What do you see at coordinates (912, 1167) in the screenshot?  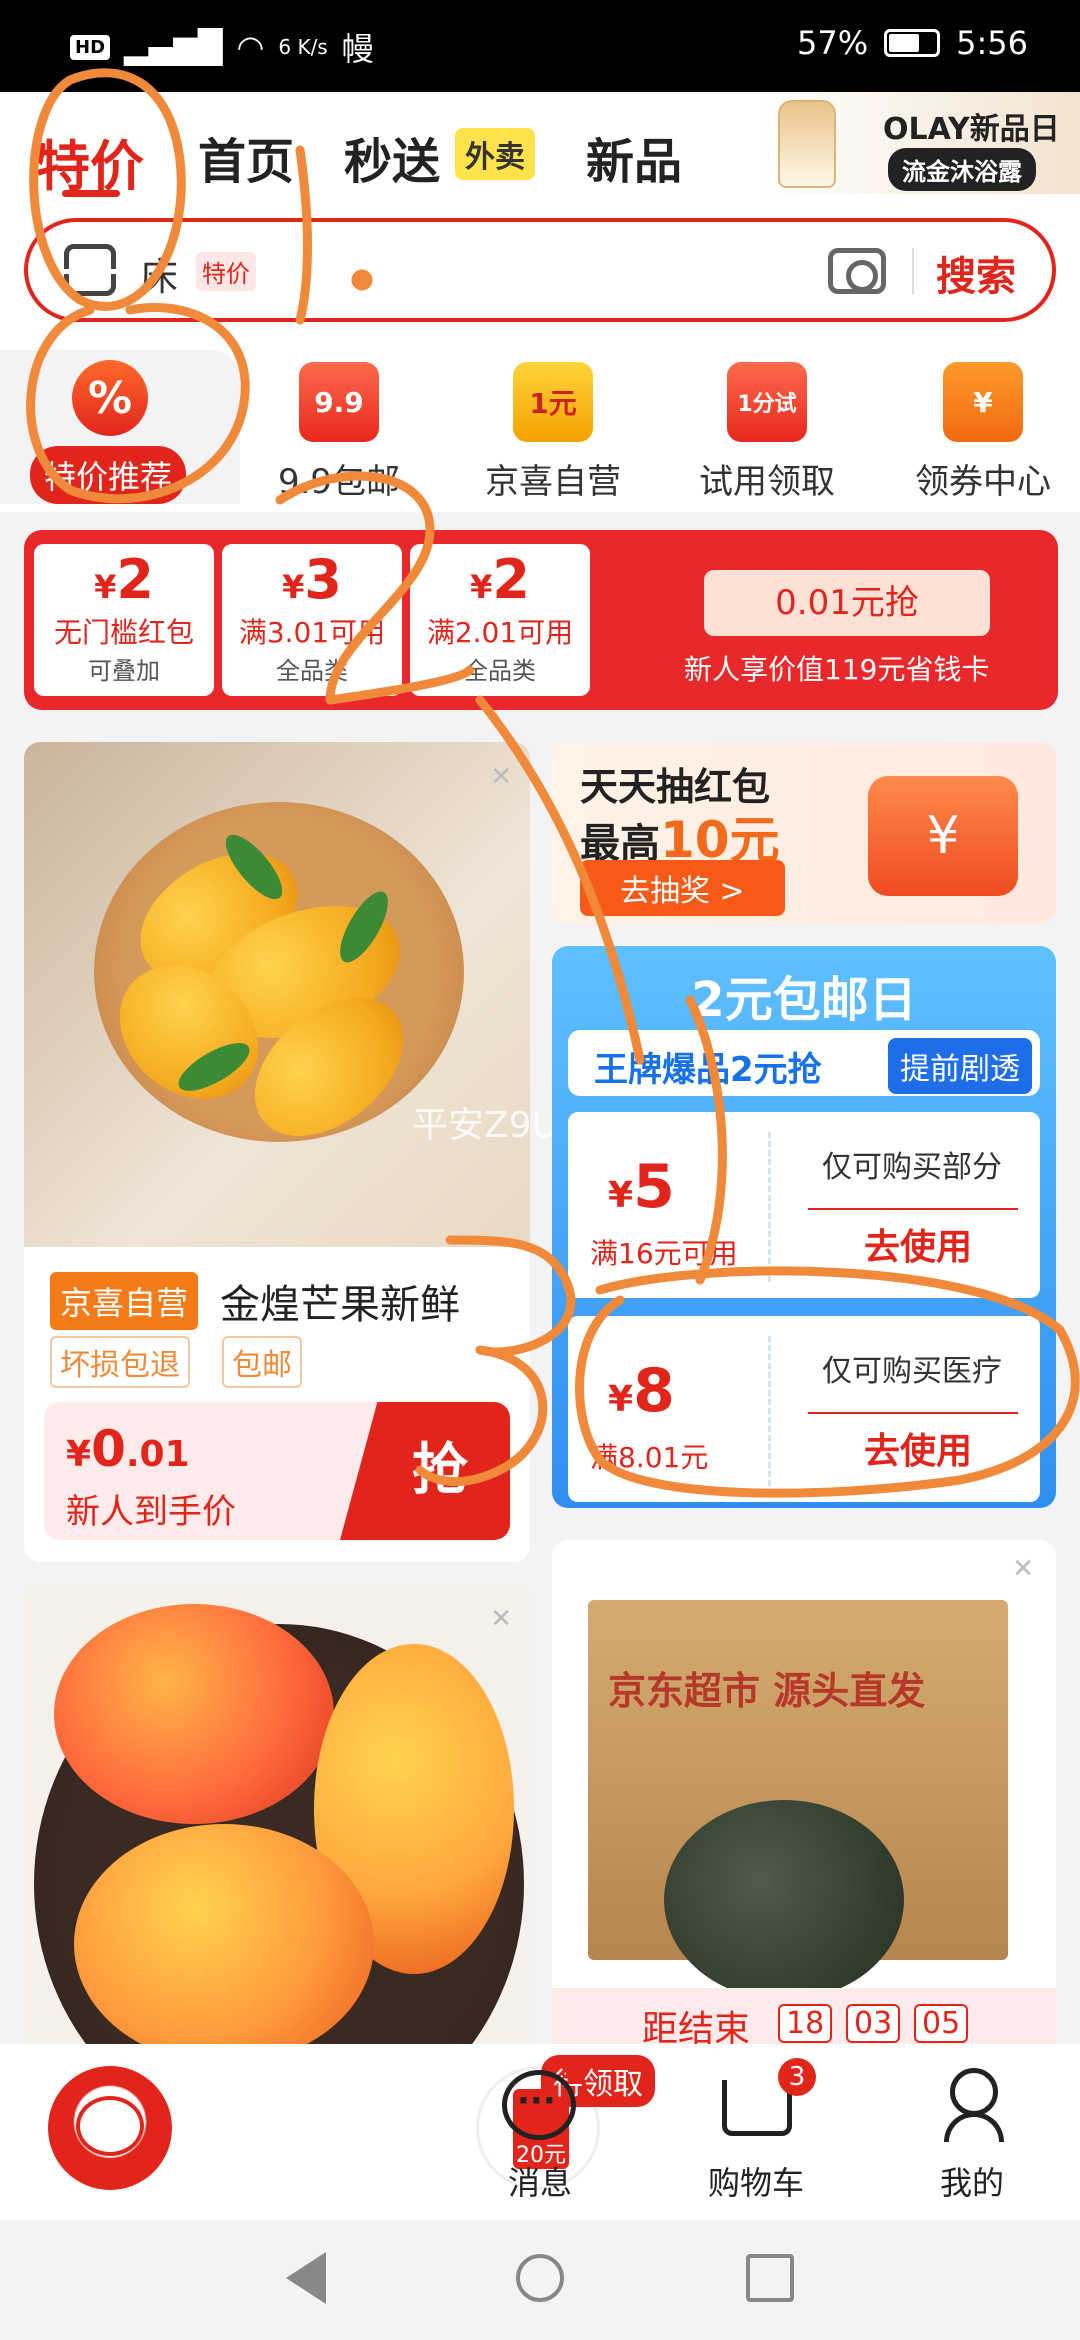 I see `voucher-desc: 仅可购买部分` at bounding box center [912, 1167].